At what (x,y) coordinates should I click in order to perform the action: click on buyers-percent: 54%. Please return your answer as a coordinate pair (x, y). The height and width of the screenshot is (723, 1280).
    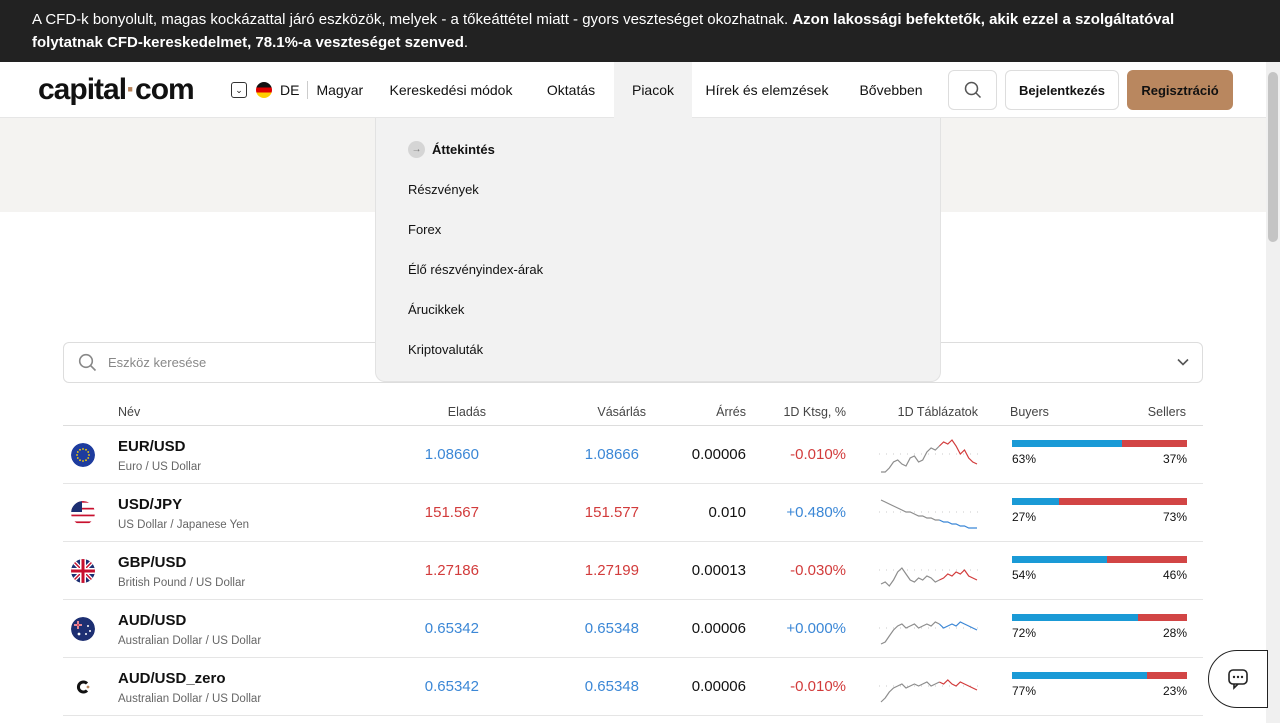
    Looking at the image, I should click on (1024, 575).